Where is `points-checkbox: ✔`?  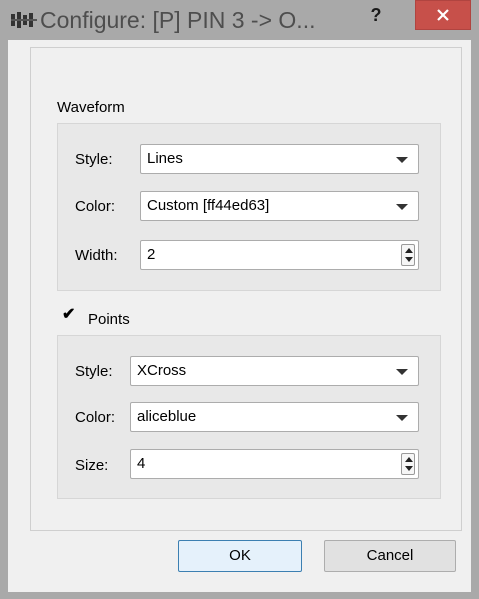 points-checkbox: ✔ is located at coordinates (70, 315).